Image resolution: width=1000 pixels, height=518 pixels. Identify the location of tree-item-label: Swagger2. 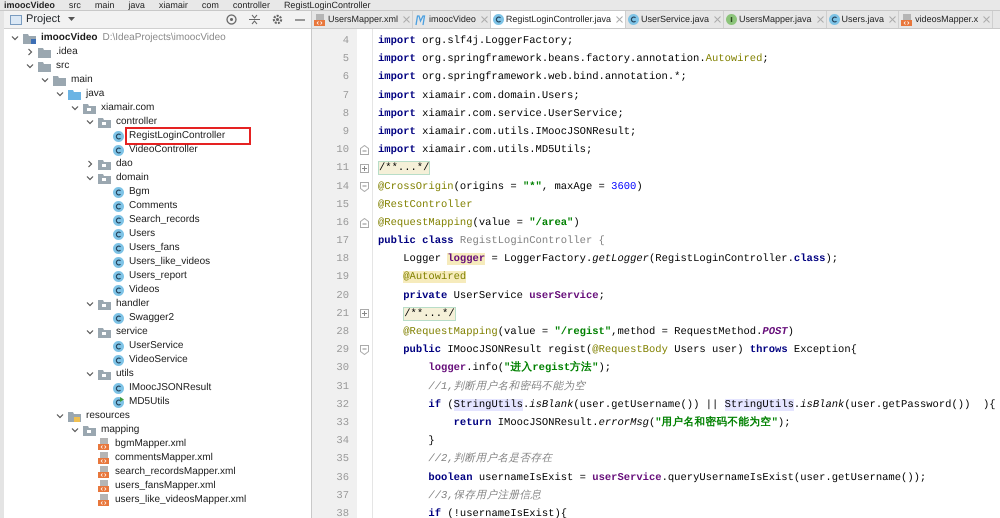
(151, 318).